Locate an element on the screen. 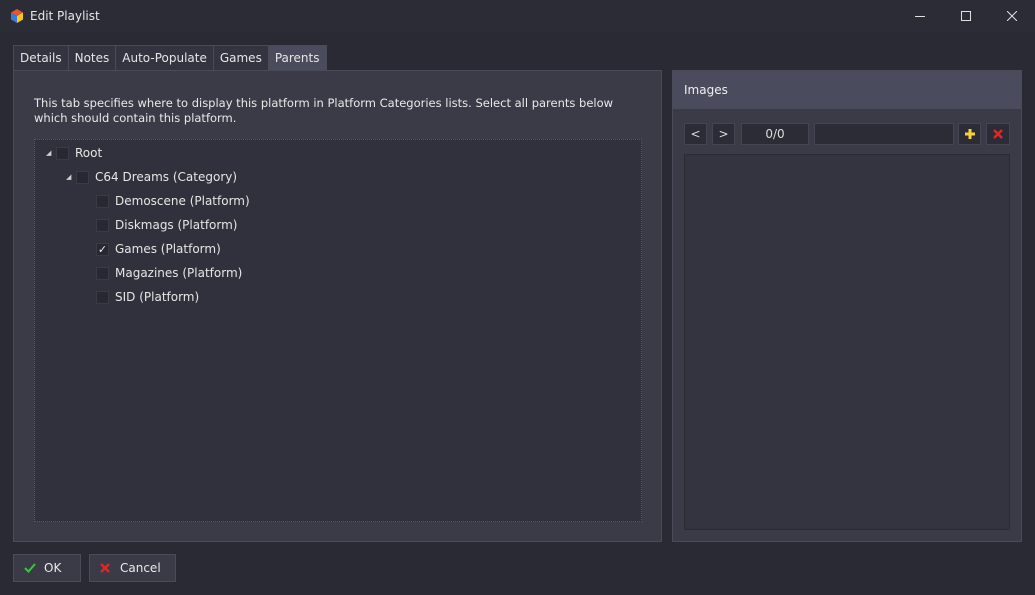 The height and width of the screenshot is (595, 1035). tree-node-platform: Magazines (Platform) is located at coordinates (169, 273).